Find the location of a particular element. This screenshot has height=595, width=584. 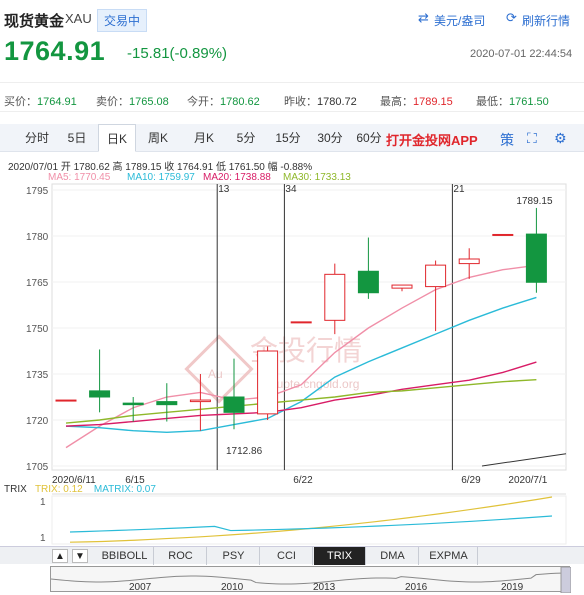

x-tick-label: 6/22 is located at coordinates (303, 480).